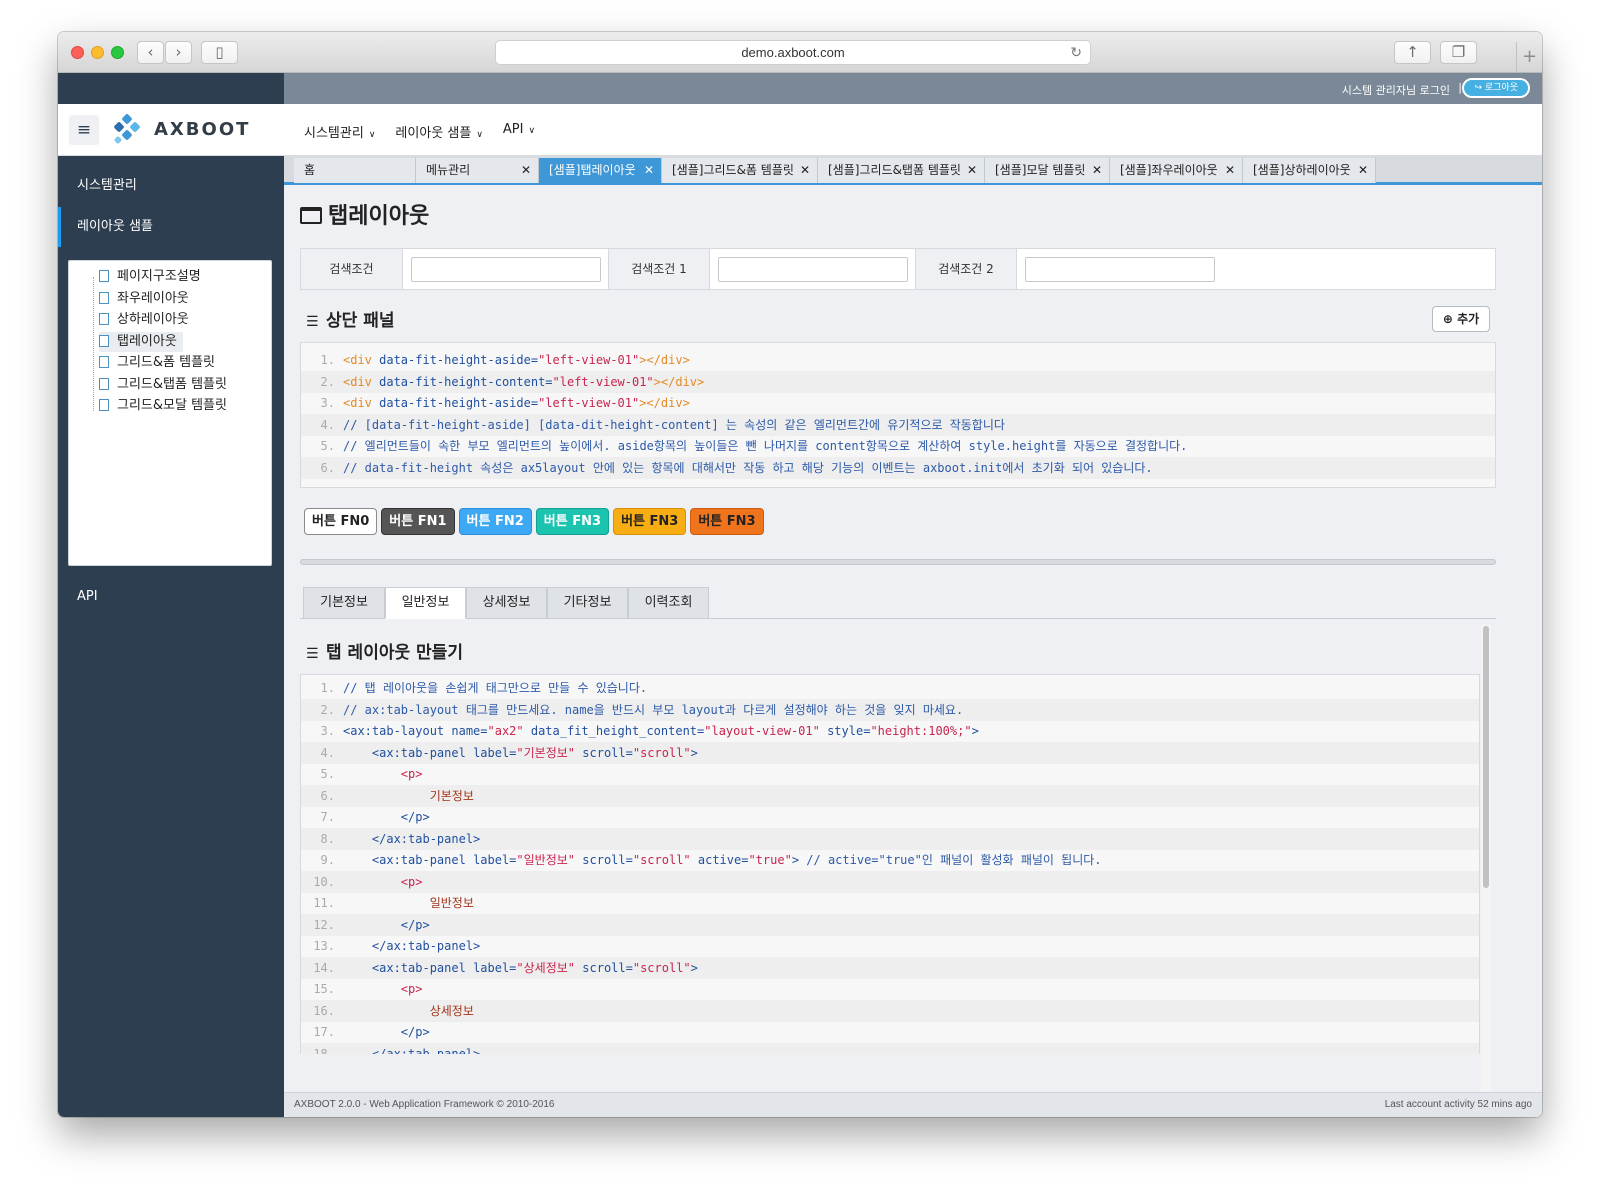 The width and height of the screenshot is (1600, 1201). I want to click on tree-item-label: 그리드&탭폼 템플릿, so click(172, 384).